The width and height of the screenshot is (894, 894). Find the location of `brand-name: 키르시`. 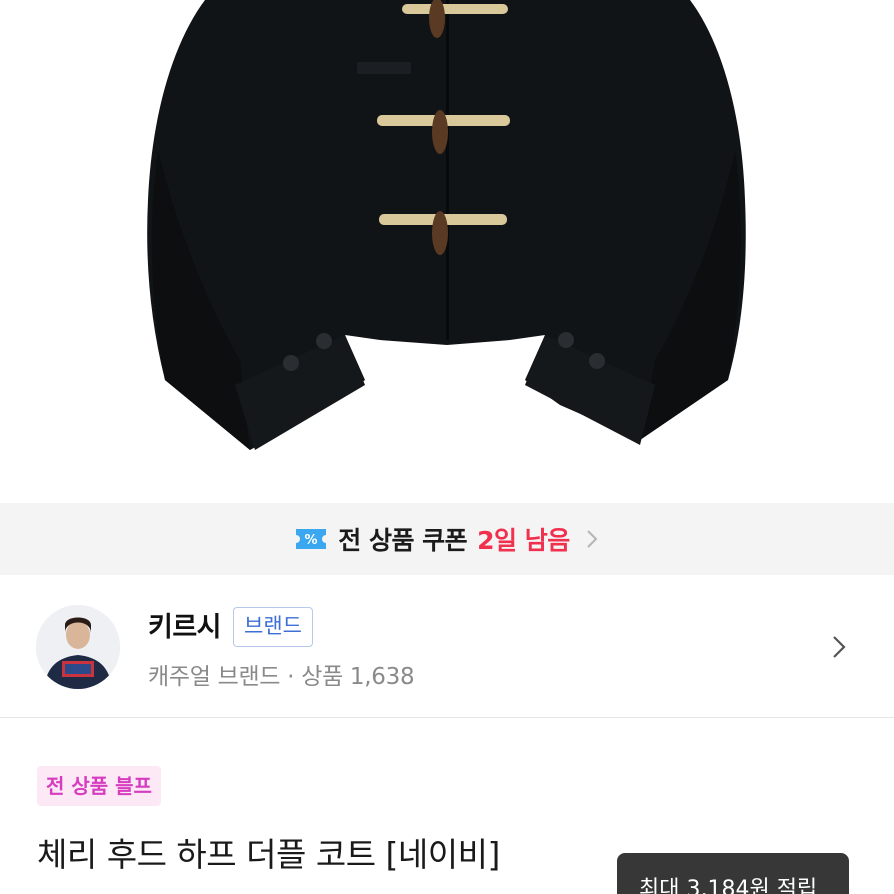

brand-name: 키르시 is located at coordinates (185, 624).